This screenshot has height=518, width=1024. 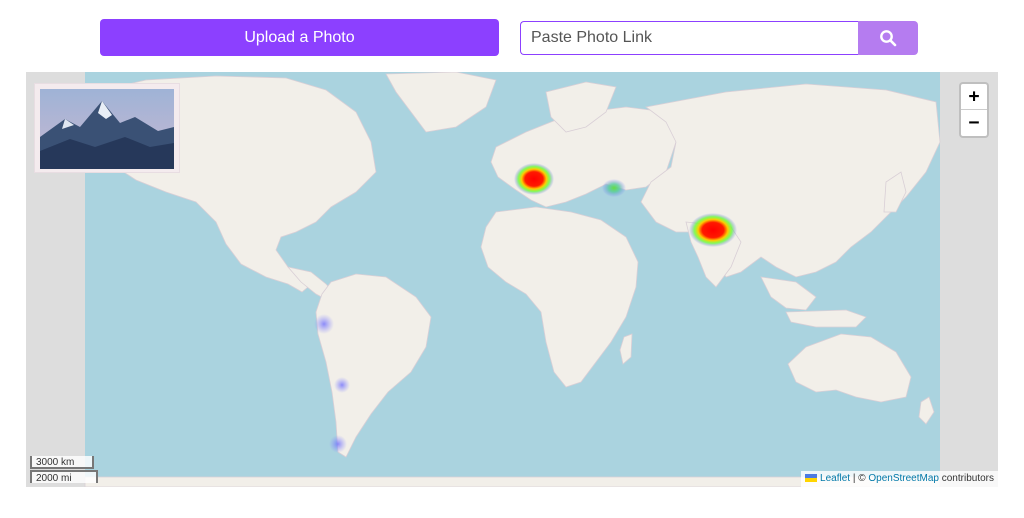 What do you see at coordinates (713, 230) in the screenshot?
I see `heatmap-hotspot-himalaya` at bounding box center [713, 230].